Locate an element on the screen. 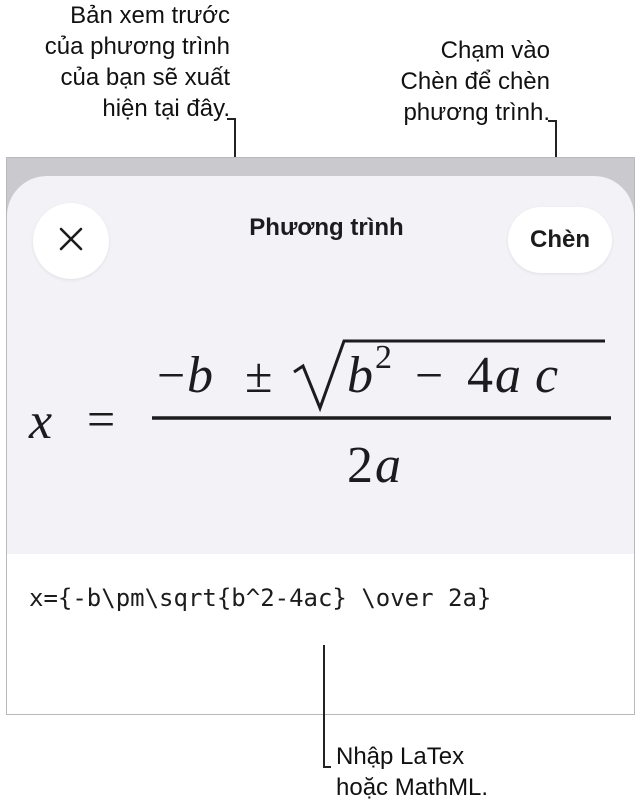  callout-line: Bản xem trước is located at coordinates (150, 15).